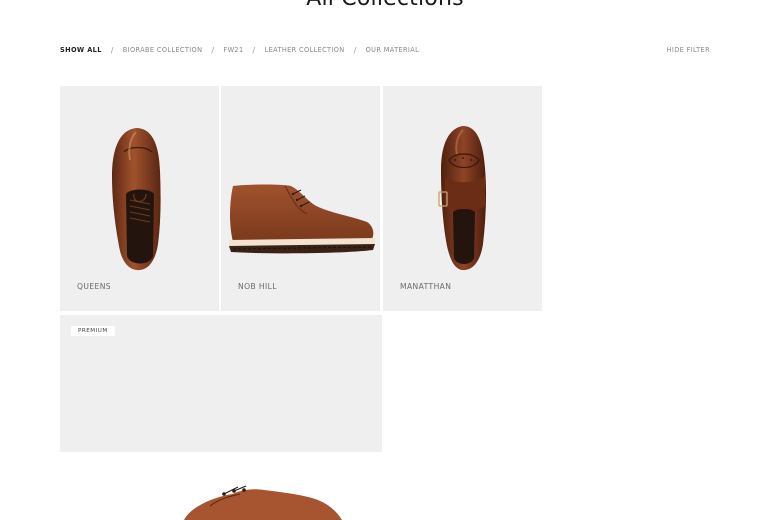 Image resolution: width=770 pixels, height=520 pixels. Describe the element at coordinates (93, 331) in the screenshot. I see `premium-badge: PREMIUM` at that location.